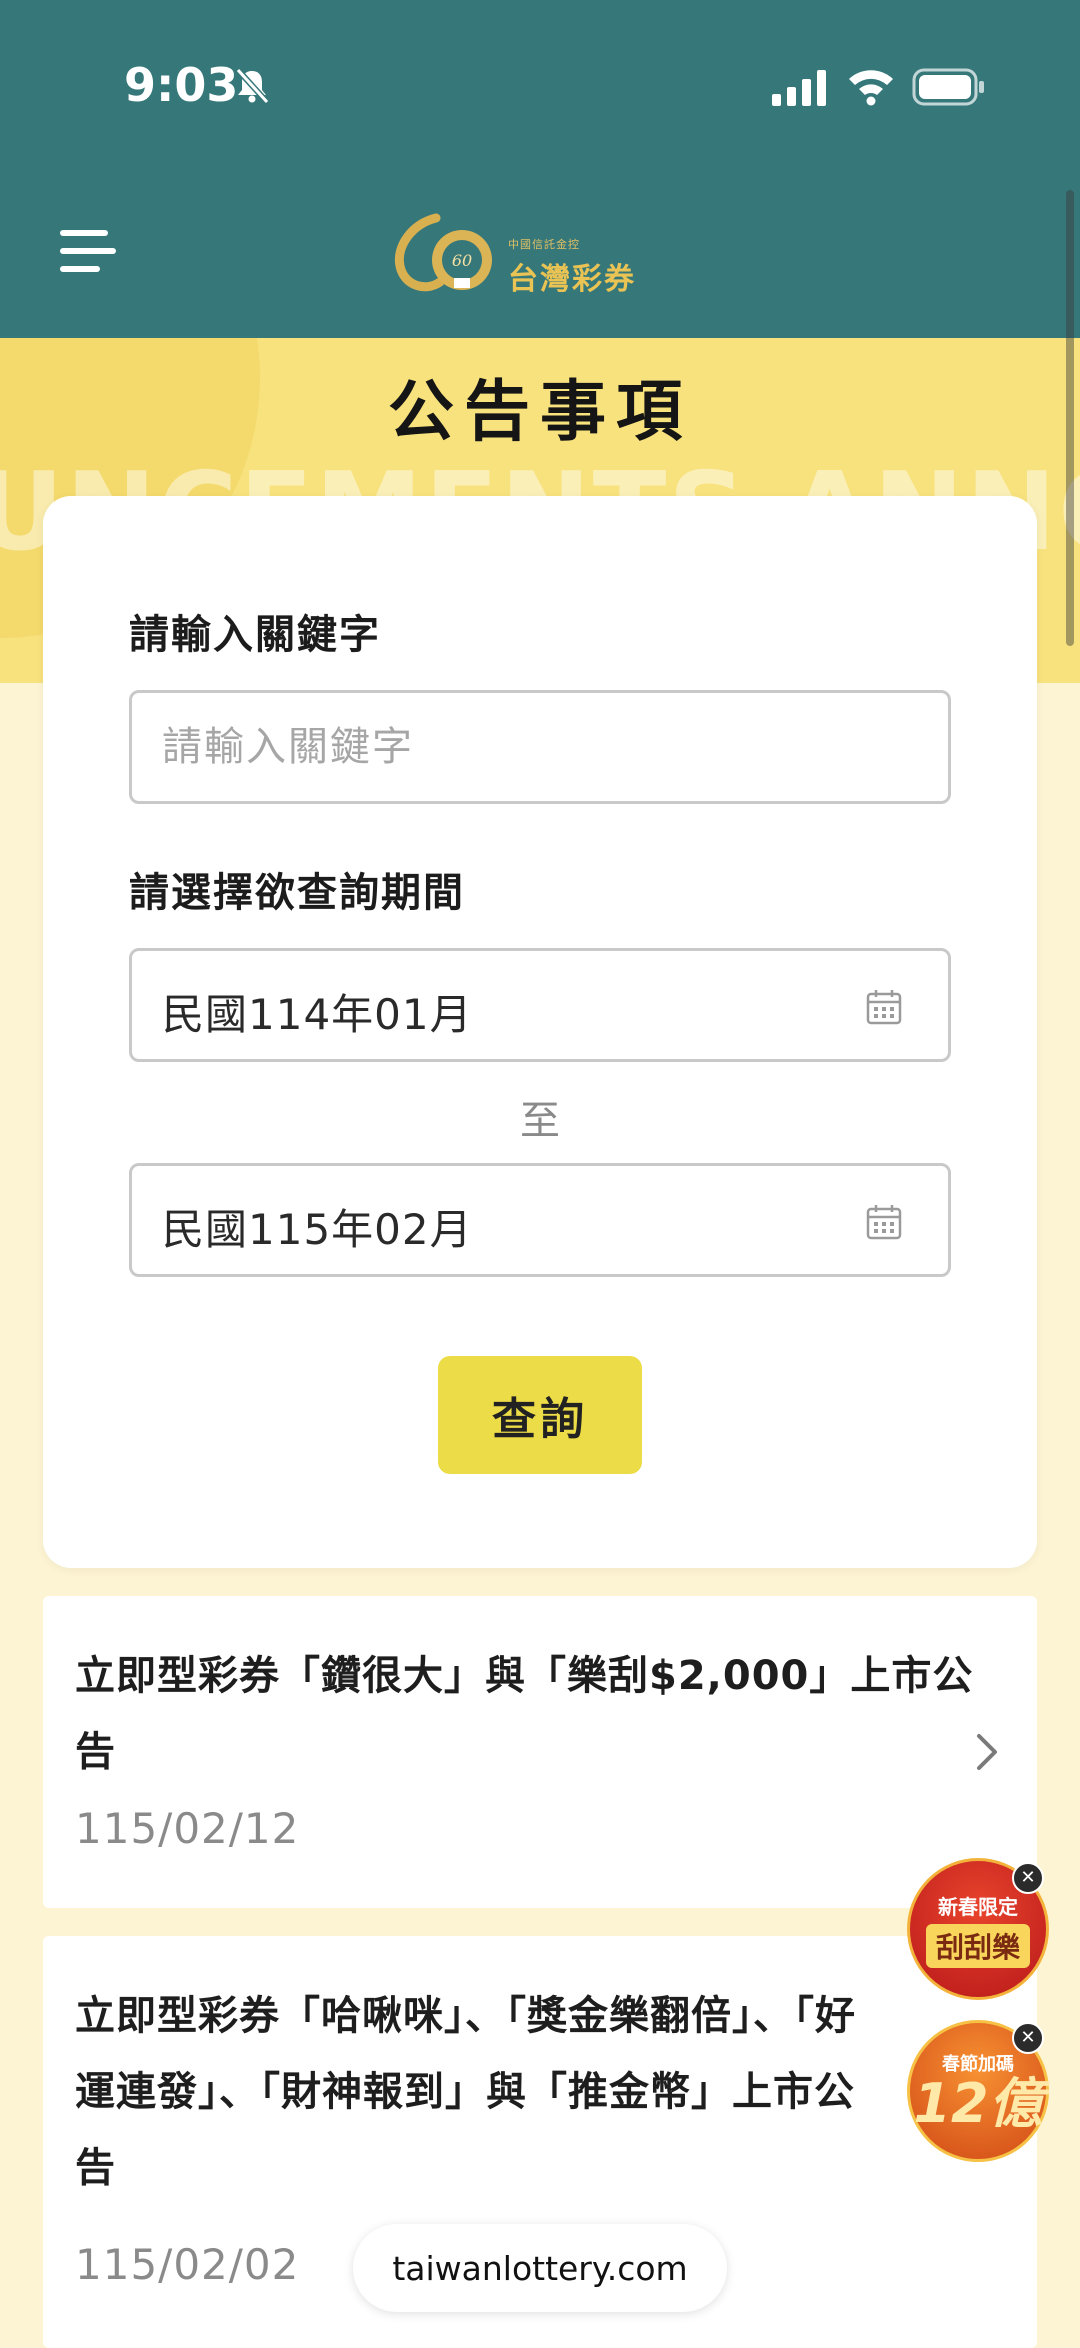 This screenshot has width=1080, height=2348. Describe the element at coordinates (572, 279) in the screenshot. I see `logo-title: 台灣彩券` at that location.